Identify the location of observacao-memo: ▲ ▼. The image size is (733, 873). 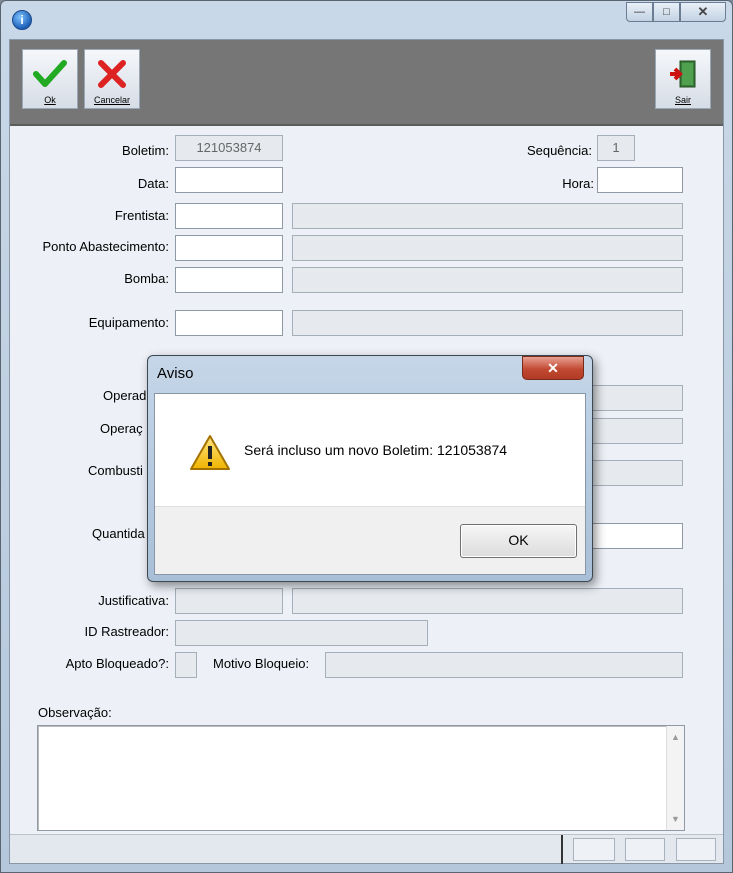
(361, 778).